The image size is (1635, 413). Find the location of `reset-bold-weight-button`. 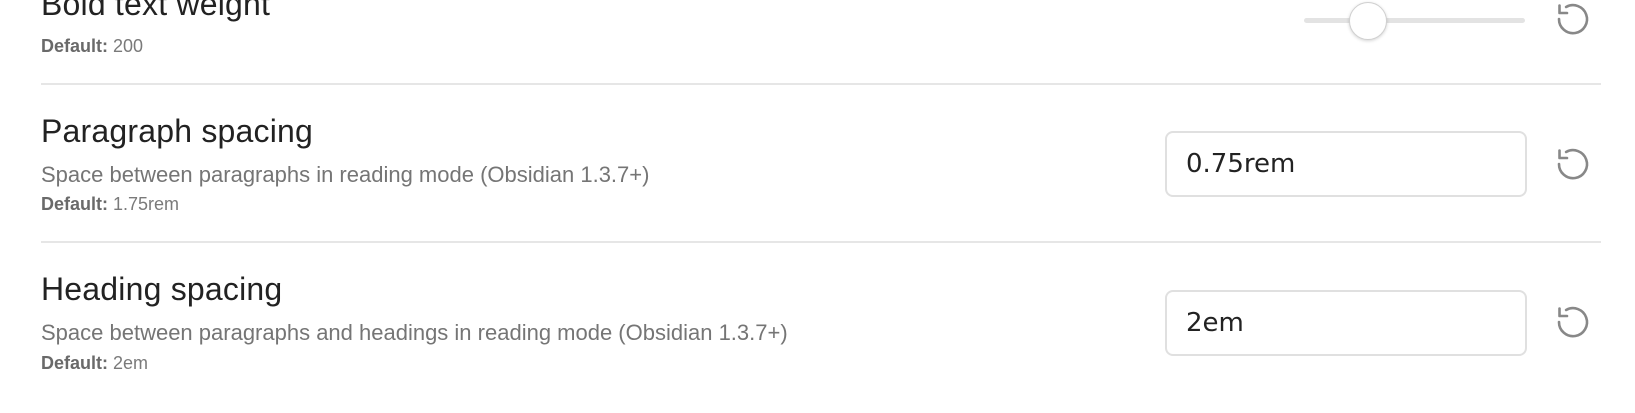

reset-bold-weight-button is located at coordinates (1573, 20).